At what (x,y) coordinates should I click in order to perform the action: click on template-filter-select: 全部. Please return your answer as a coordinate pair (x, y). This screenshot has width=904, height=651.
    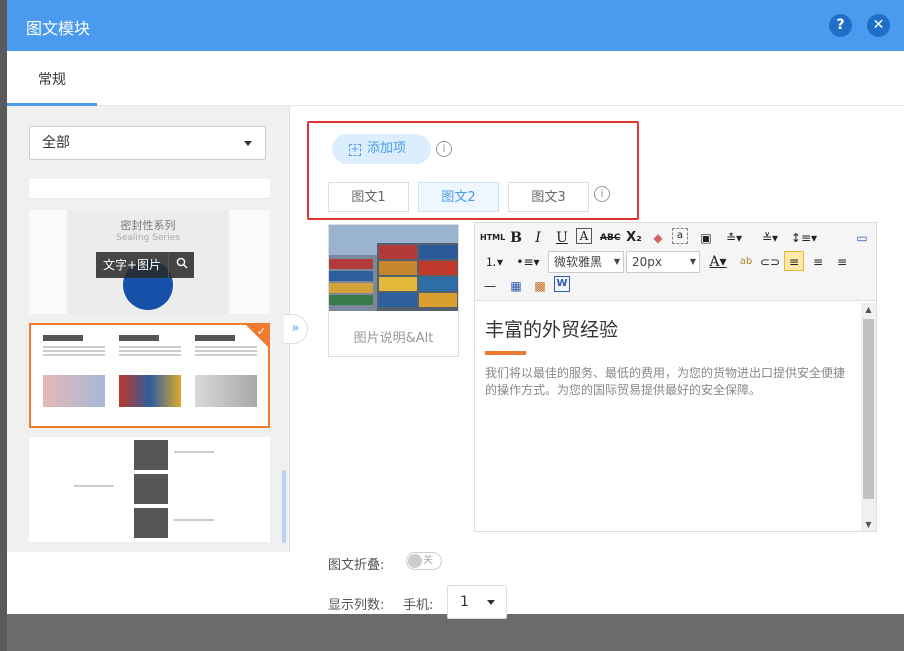
    Looking at the image, I should click on (147, 143).